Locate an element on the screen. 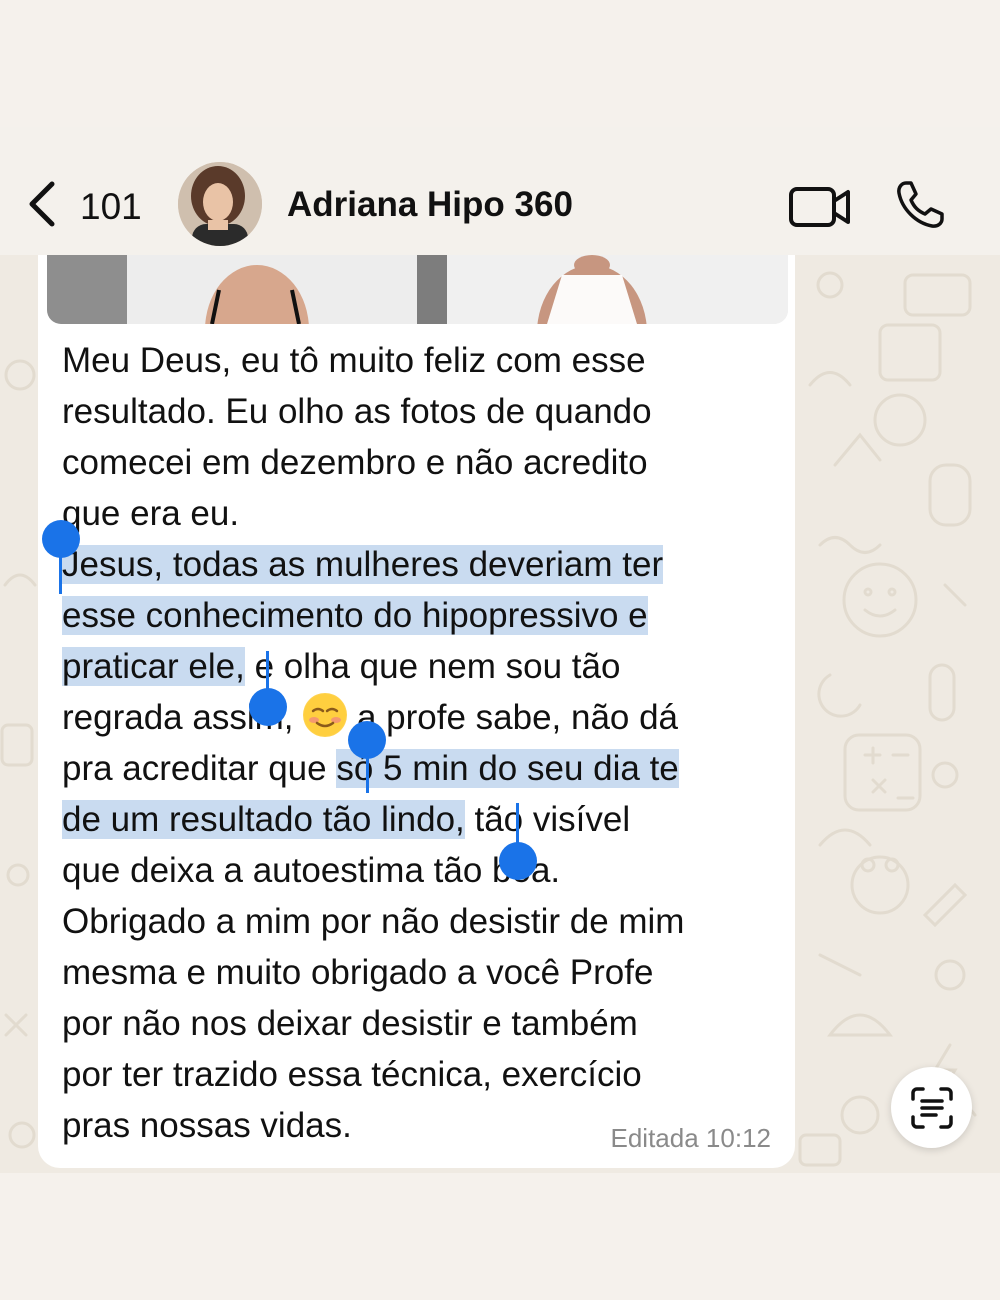 The image size is (1000, 1300). back-button is located at coordinates (44, 204).